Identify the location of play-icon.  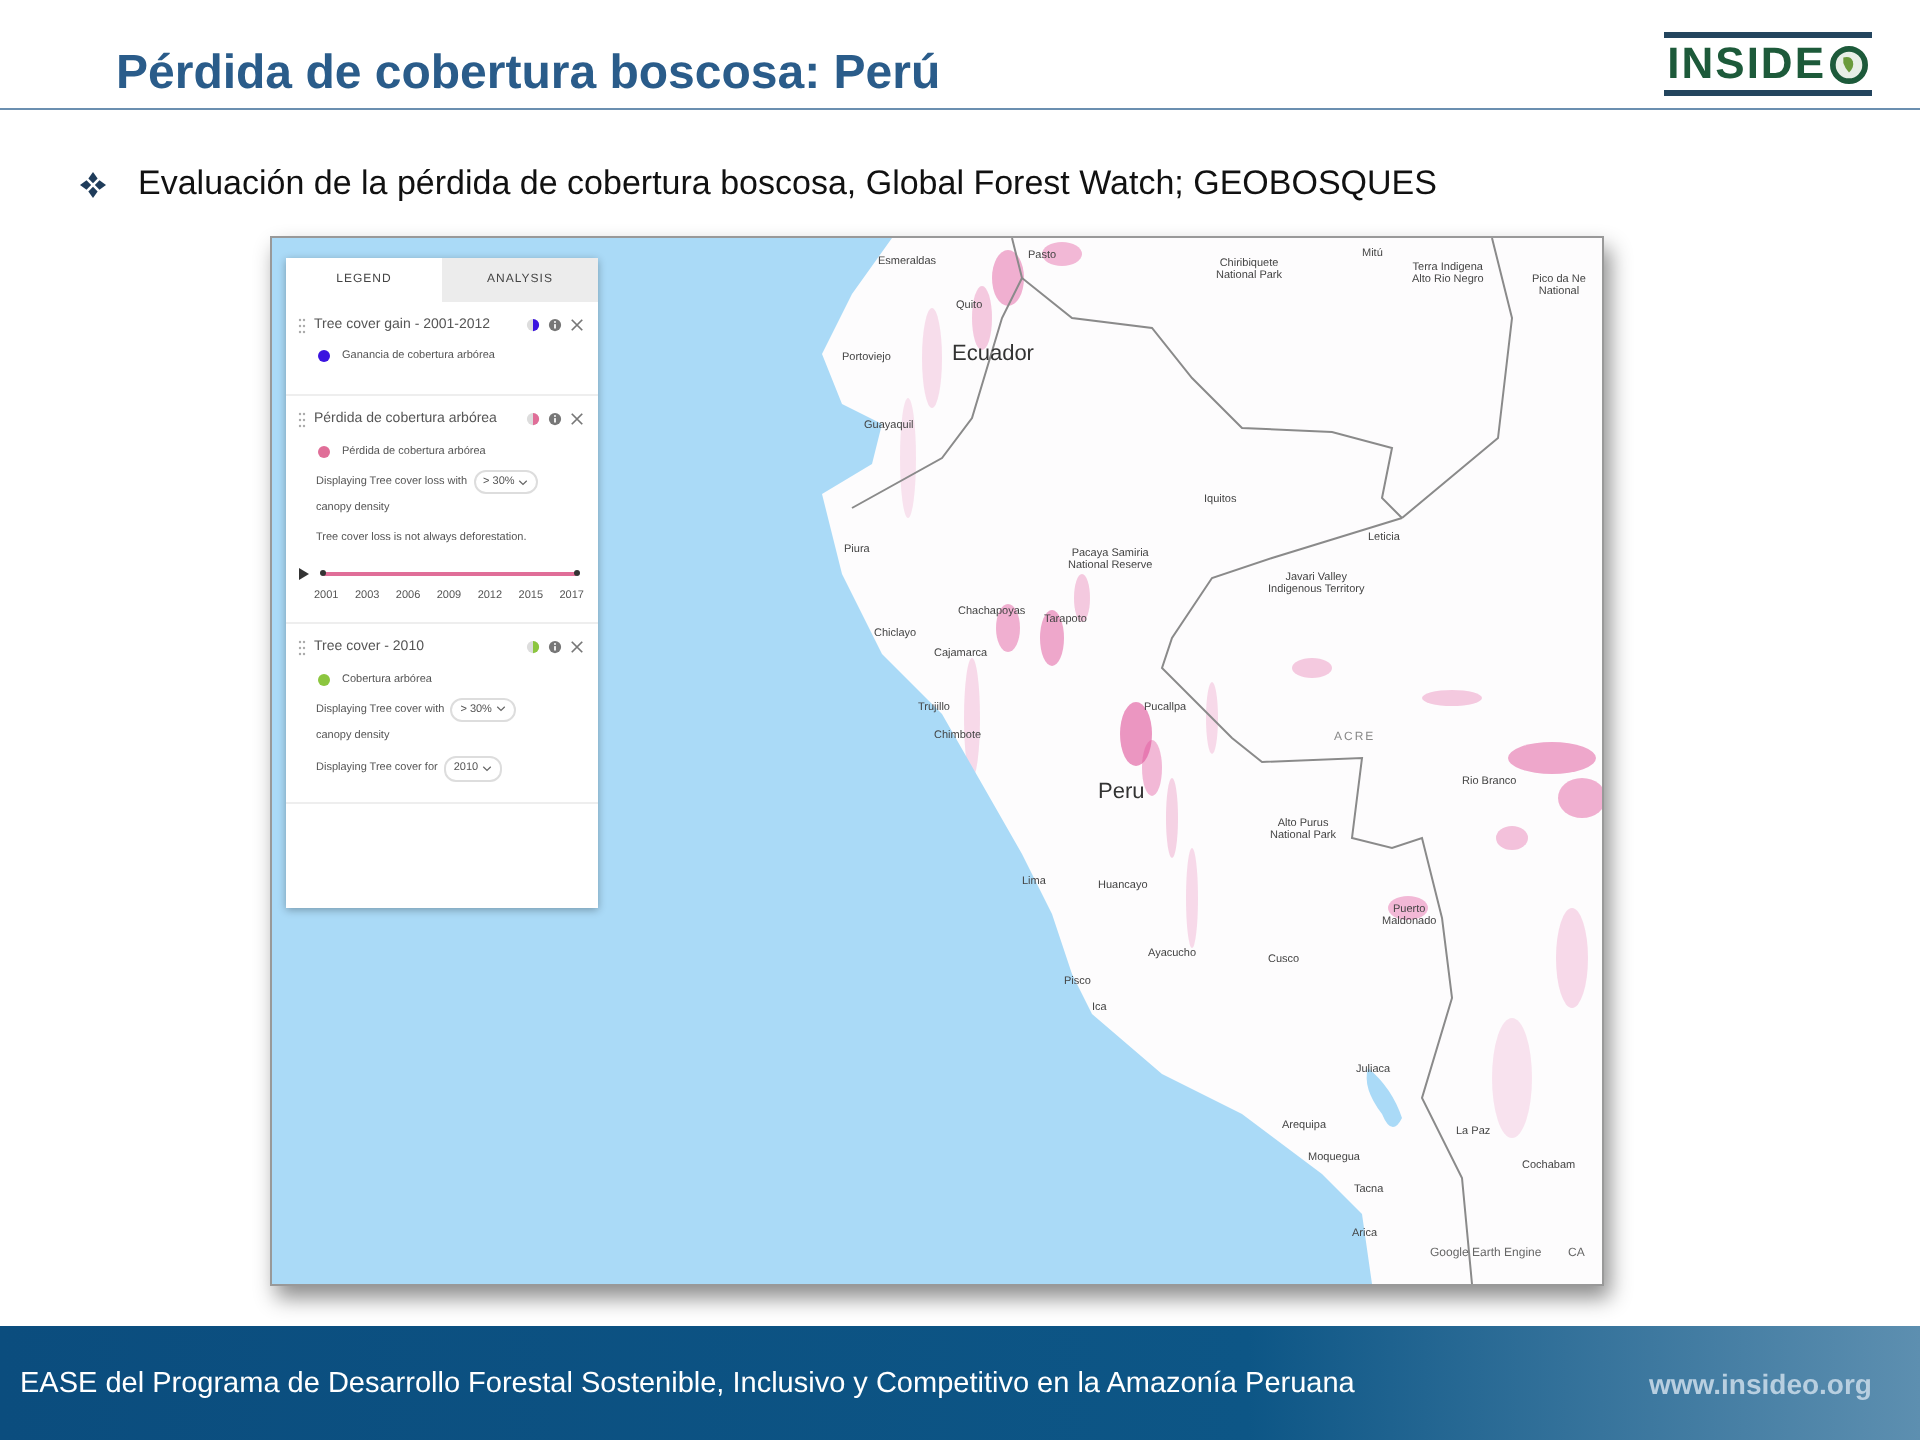
(304, 574).